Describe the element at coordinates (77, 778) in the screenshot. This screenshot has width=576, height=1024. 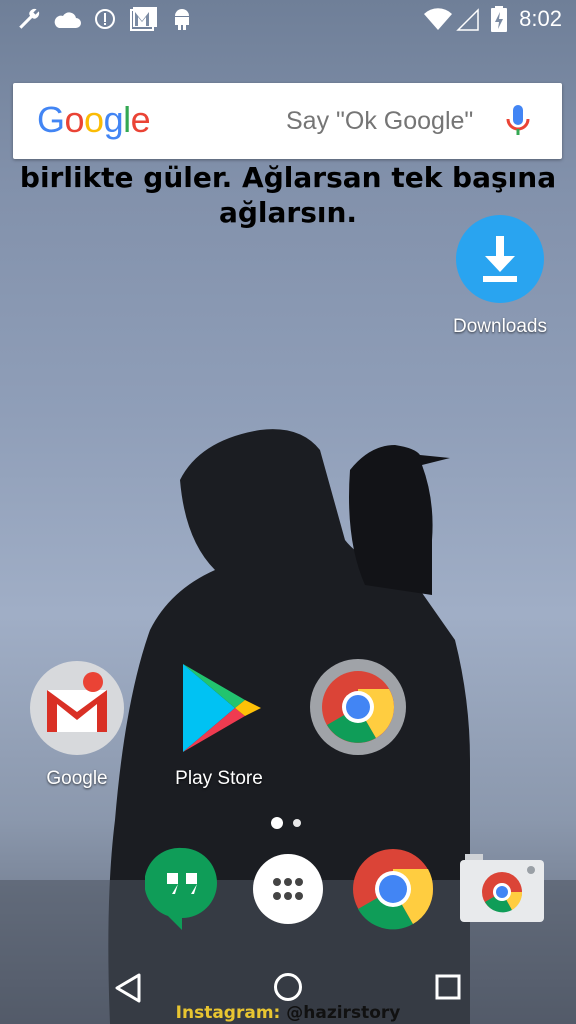
I see `app-label: Google` at that location.